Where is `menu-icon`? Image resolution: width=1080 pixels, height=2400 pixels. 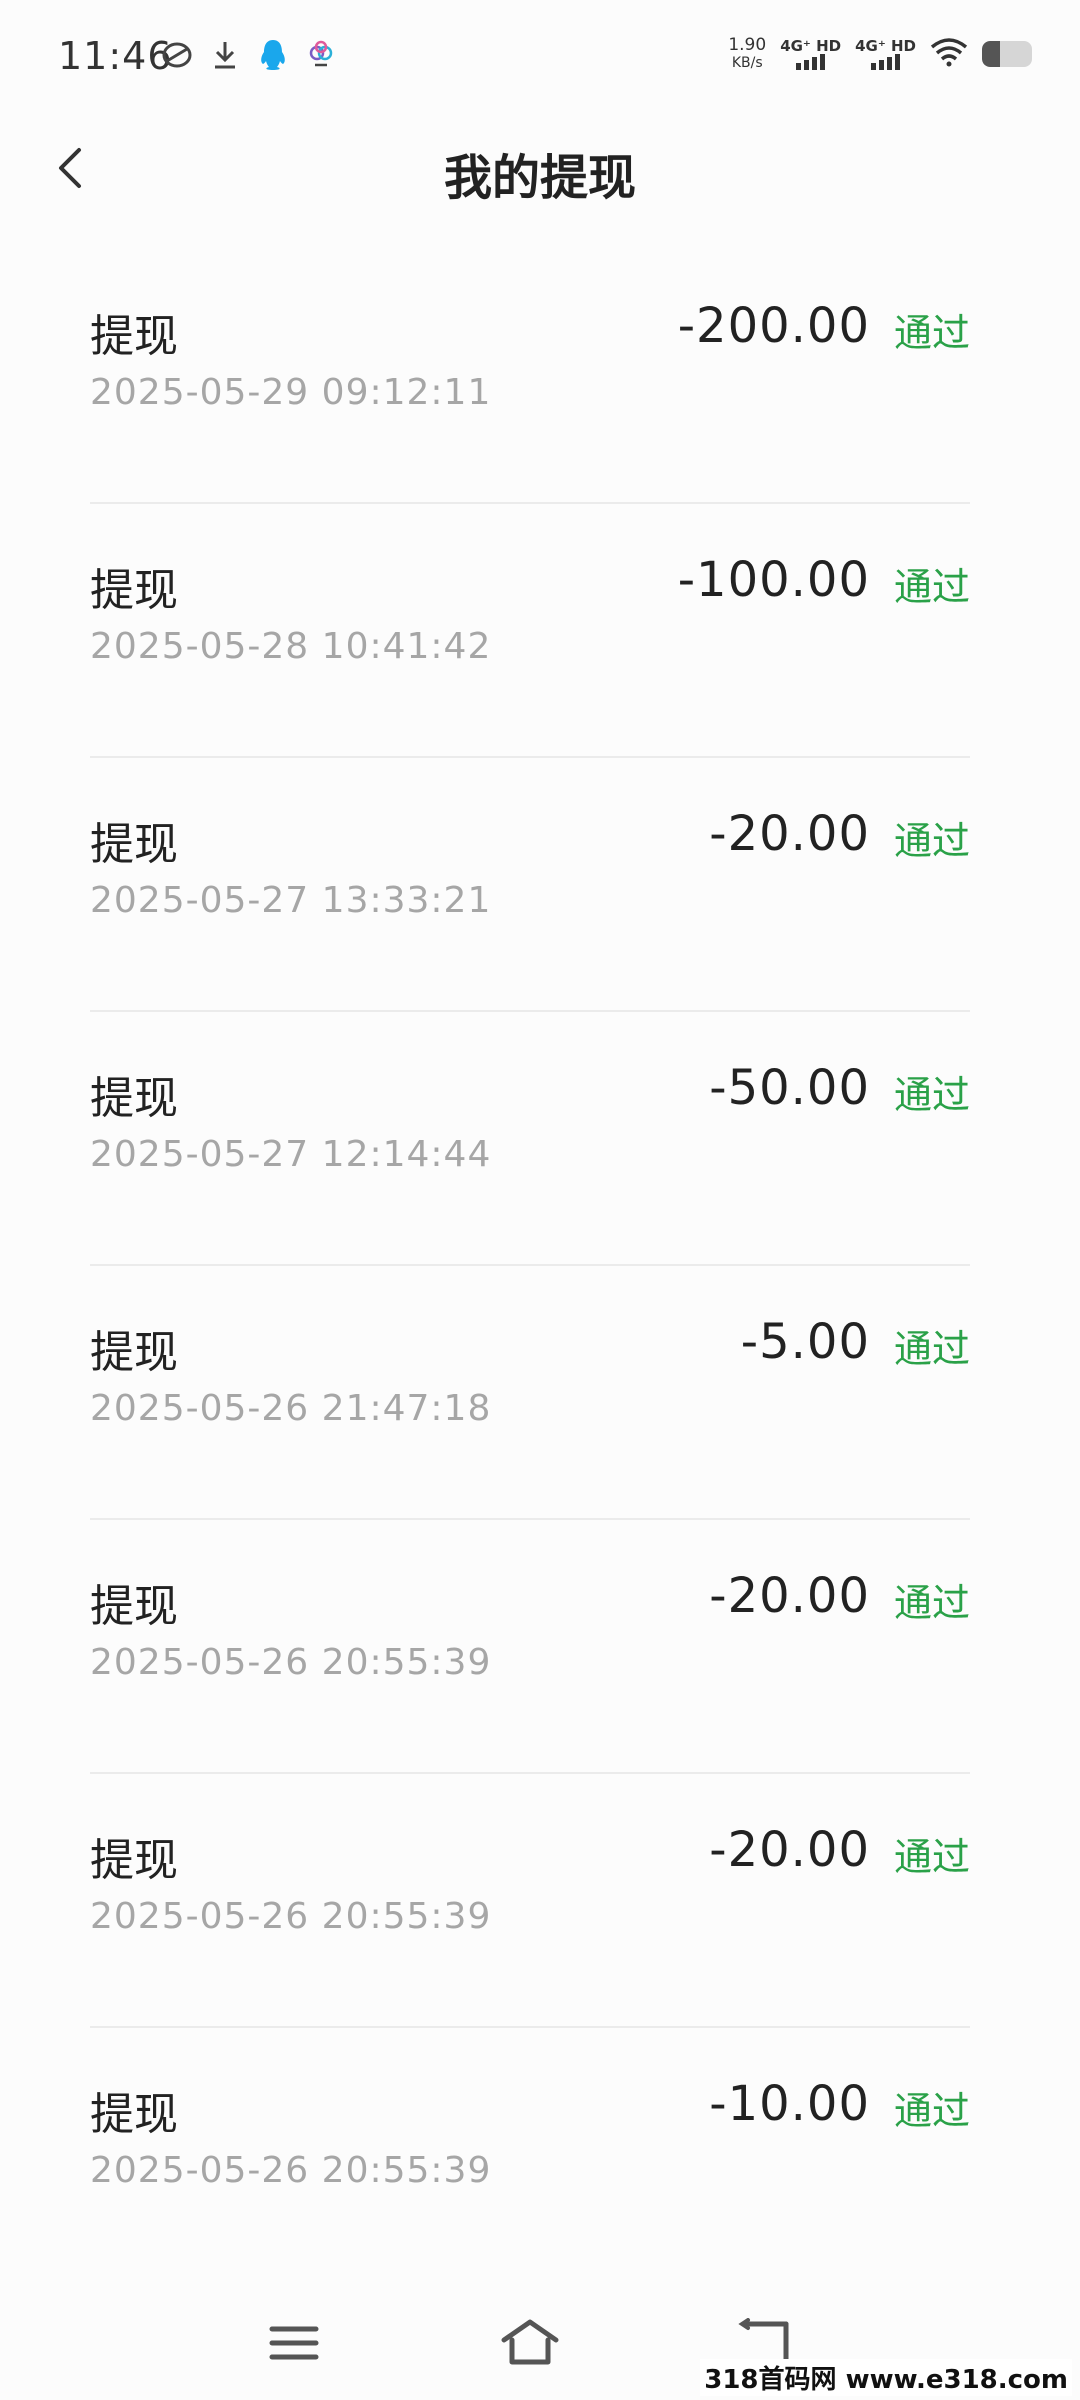 menu-icon is located at coordinates (294, 2345).